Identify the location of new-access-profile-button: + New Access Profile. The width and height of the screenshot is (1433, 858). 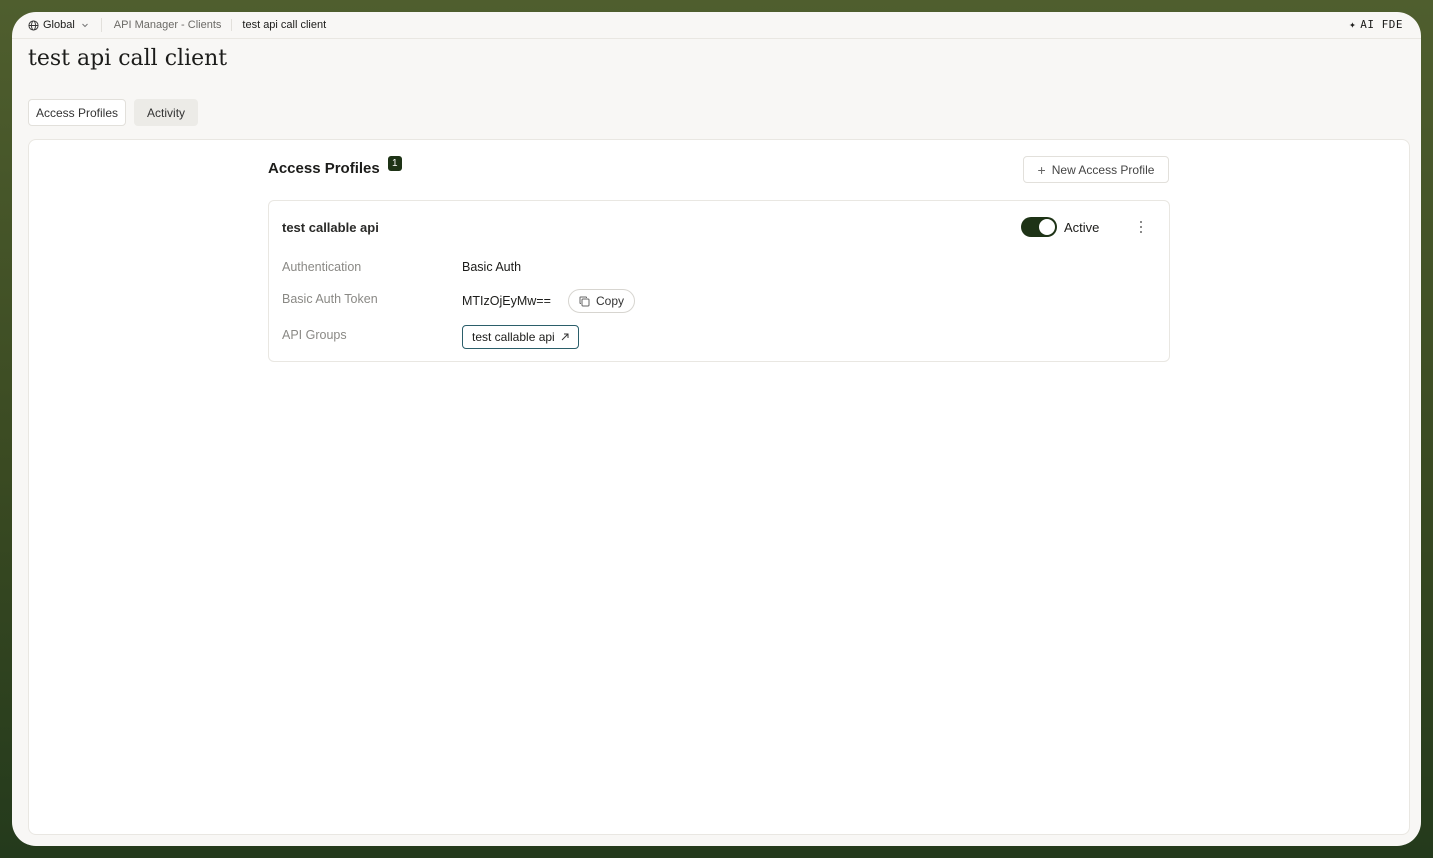
(1096, 169).